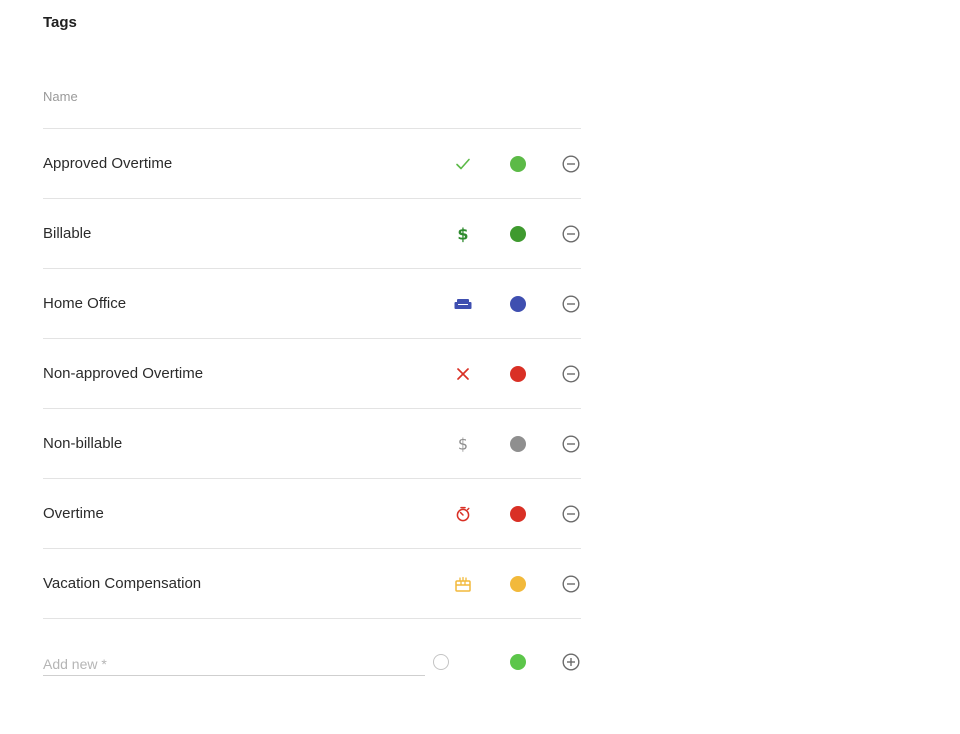 The height and width of the screenshot is (734, 960). I want to click on table-row: Billable $, so click(312, 233).